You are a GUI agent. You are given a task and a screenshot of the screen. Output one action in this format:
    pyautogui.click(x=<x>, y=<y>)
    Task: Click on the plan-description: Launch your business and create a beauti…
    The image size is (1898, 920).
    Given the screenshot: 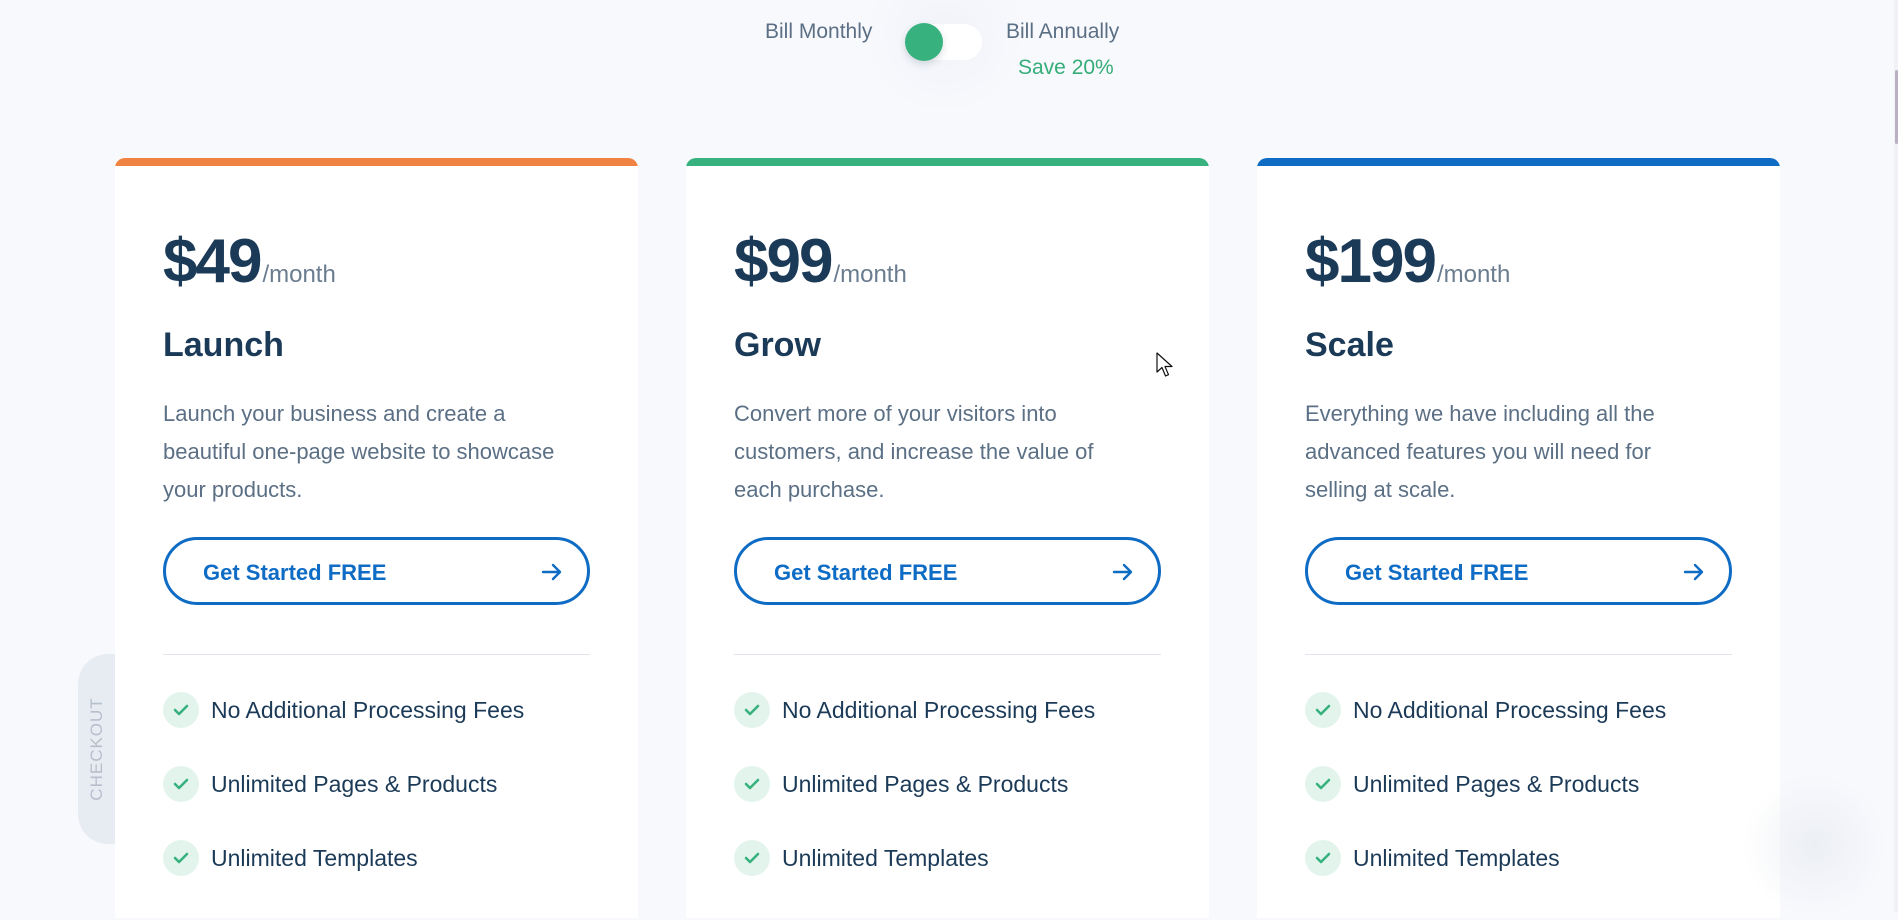 What is the action you would take?
    pyautogui.click(x=359, y=451)
    